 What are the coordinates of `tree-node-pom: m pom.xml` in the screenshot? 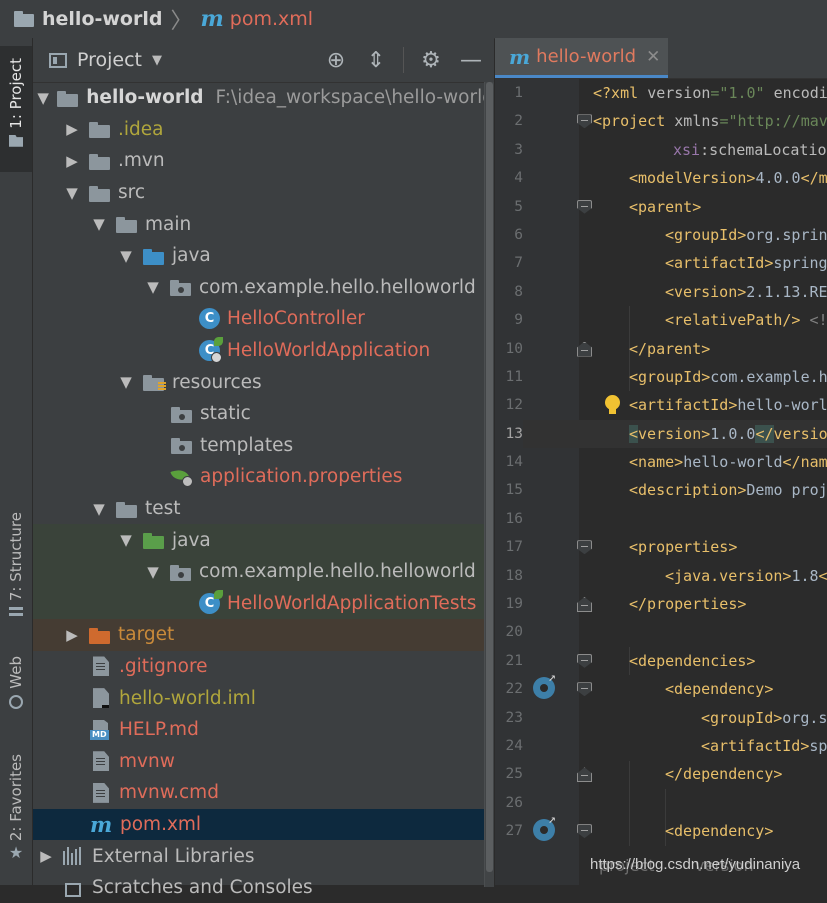 It's located at (263, 824).